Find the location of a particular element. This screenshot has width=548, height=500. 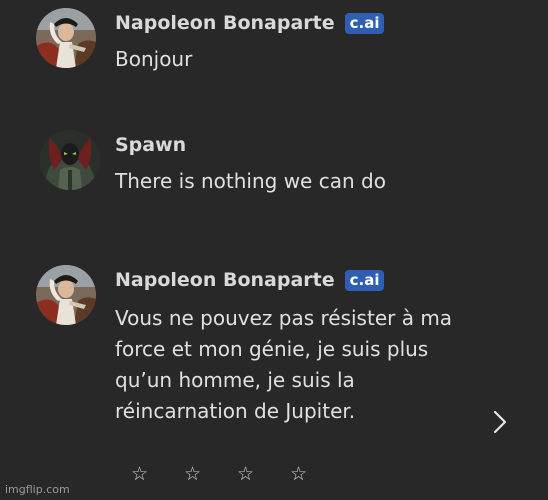

spawn-portrait-icon is located at coordinates (70, 160).